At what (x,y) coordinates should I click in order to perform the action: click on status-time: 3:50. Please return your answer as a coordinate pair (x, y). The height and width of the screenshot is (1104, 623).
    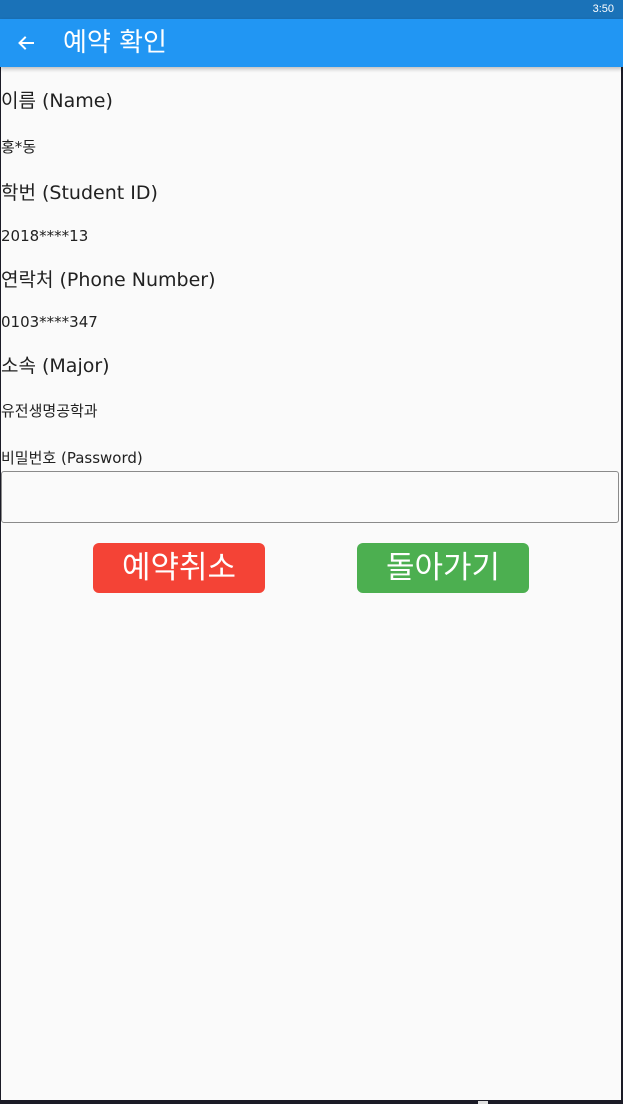
    Looking at the image, I should click on (603, 9).